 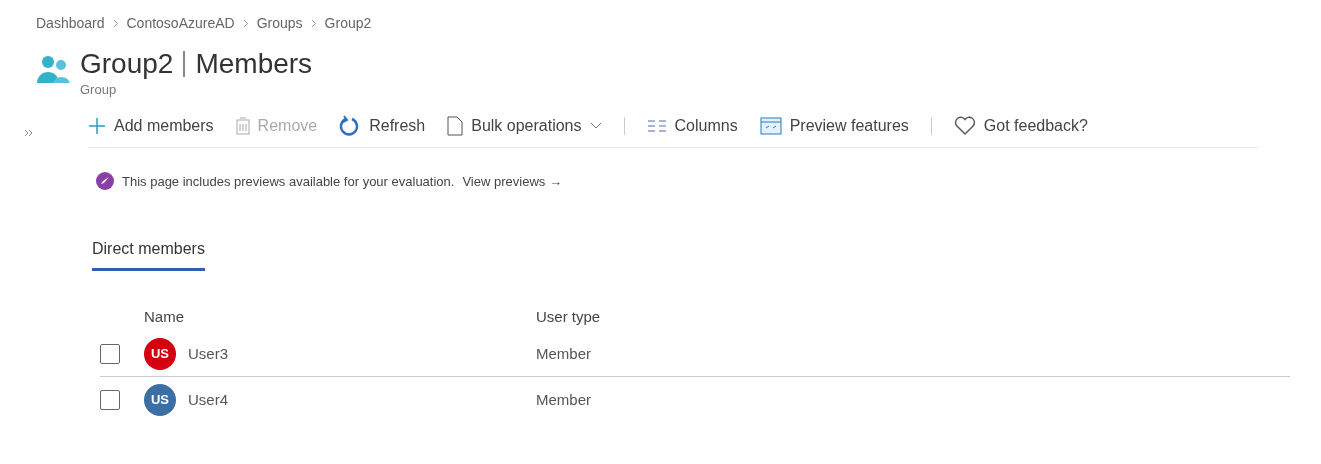 I want to click on notice-text: This page includes previews available for your evaluation., so click(x=288, y=181).